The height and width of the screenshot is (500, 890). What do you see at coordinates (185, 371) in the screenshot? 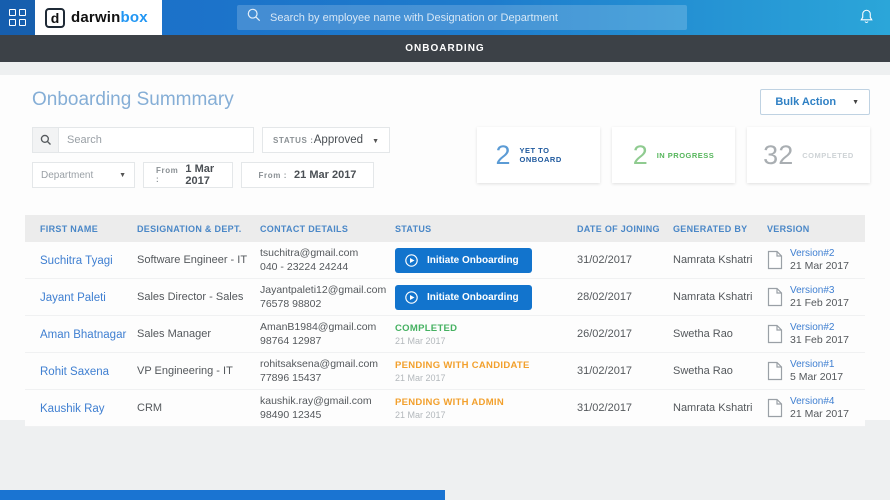
I see `designation-text: VP Engineering - IT` at bounding box center [185, 371].